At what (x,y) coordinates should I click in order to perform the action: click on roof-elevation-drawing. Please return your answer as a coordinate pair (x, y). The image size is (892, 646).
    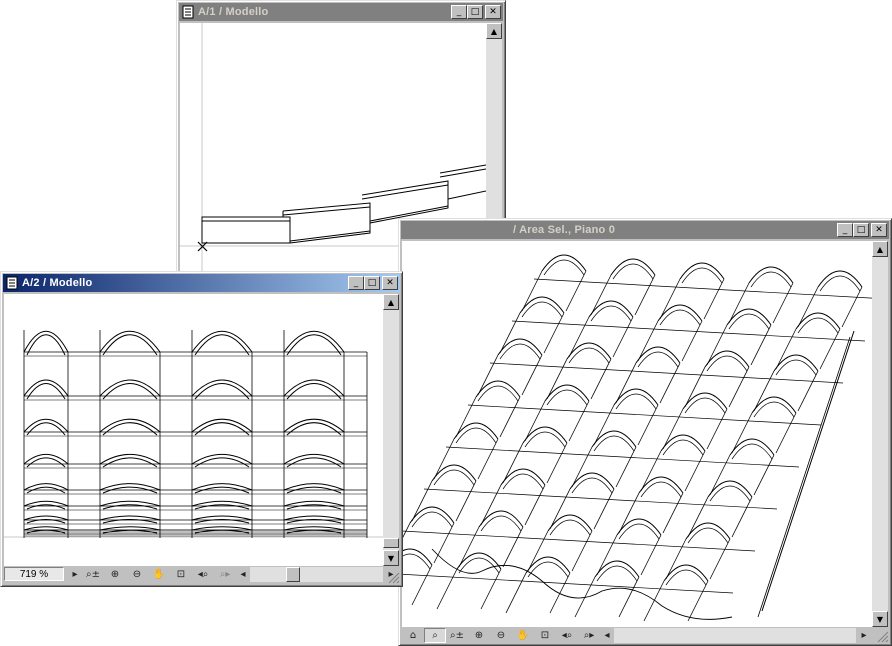
    Looking at the image, I should click on (193, 434).